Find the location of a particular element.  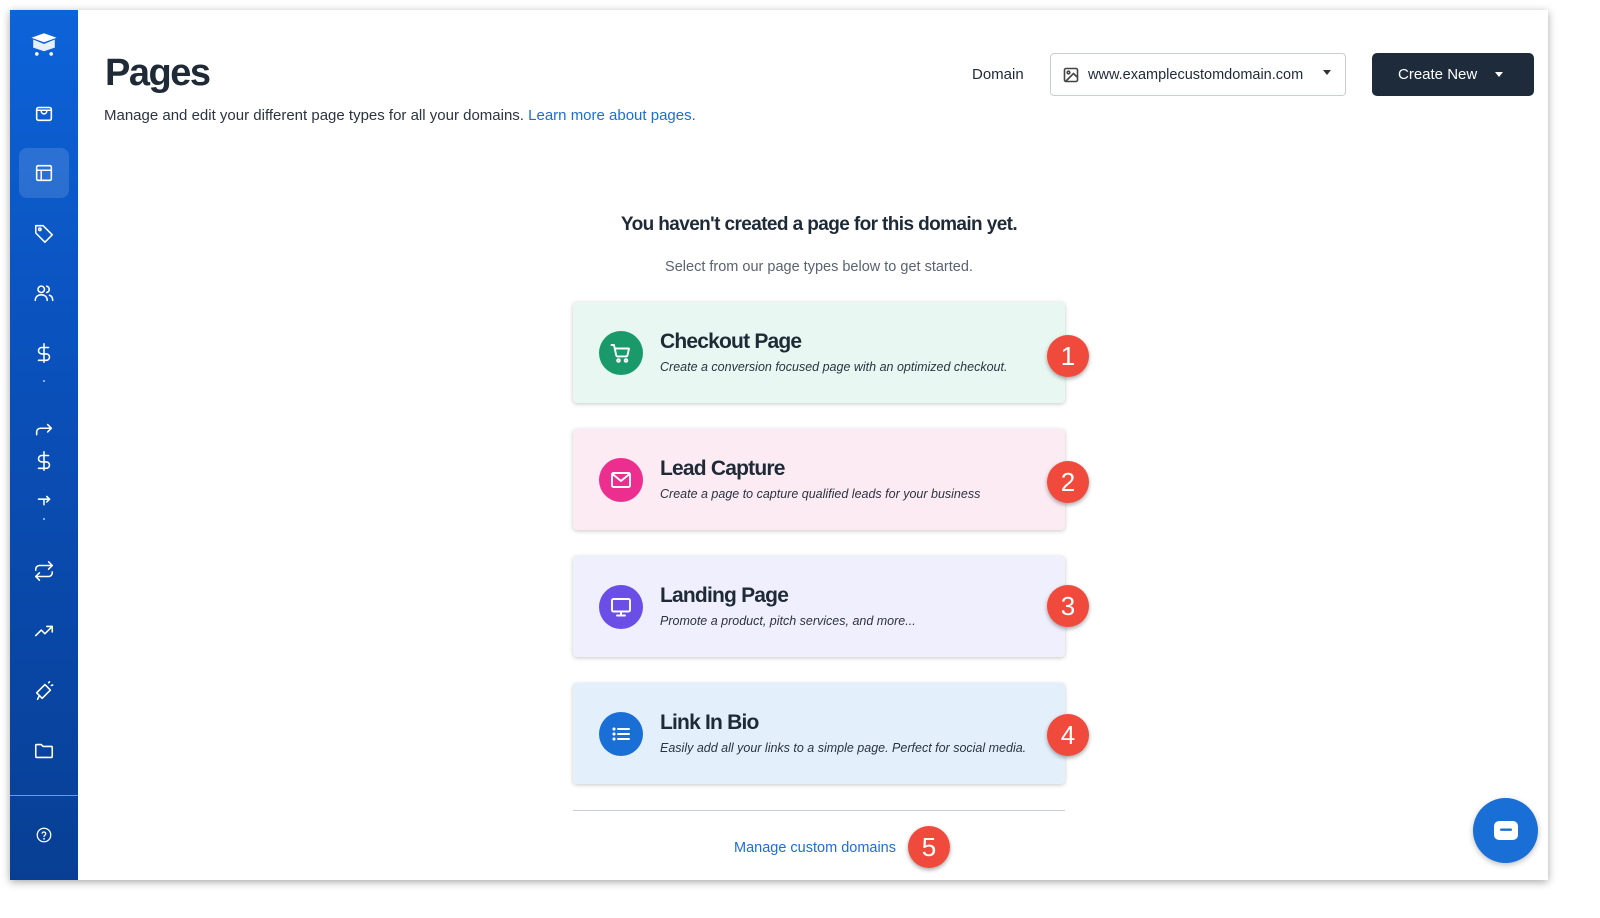

sidebar-item-pages is located at coordinates (44, 173).